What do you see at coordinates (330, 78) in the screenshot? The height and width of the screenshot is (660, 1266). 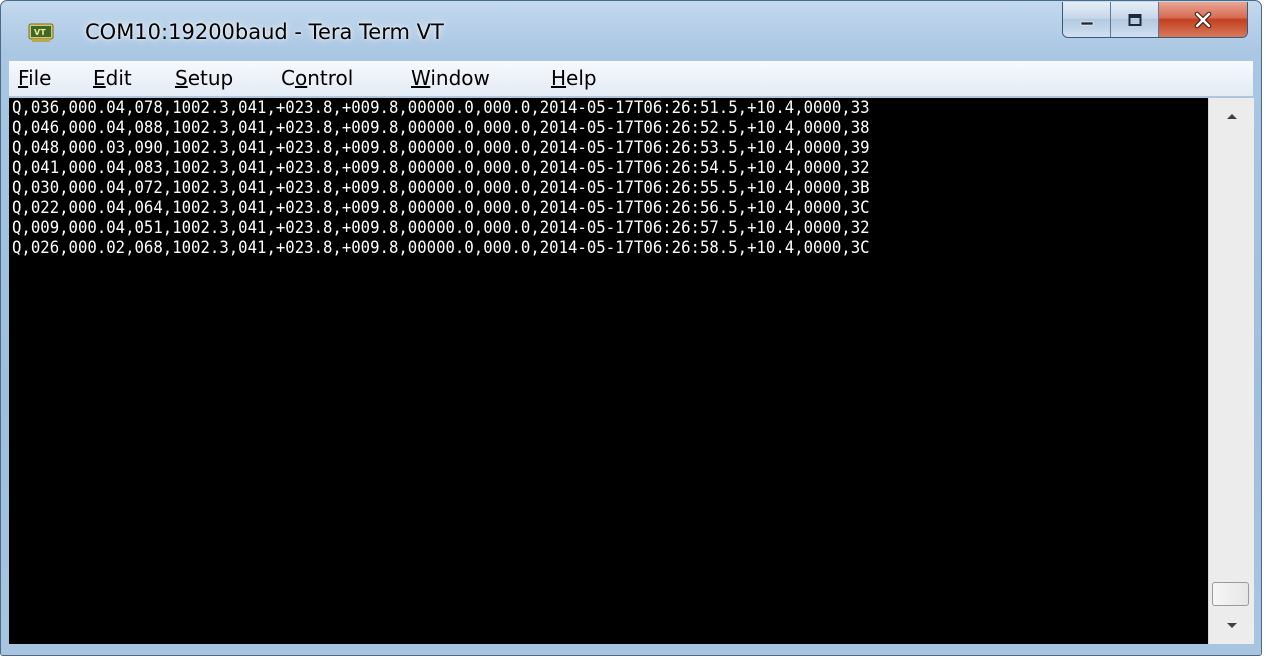 I see `menu-control-post: ntrol` at bounding box center [330, 78].